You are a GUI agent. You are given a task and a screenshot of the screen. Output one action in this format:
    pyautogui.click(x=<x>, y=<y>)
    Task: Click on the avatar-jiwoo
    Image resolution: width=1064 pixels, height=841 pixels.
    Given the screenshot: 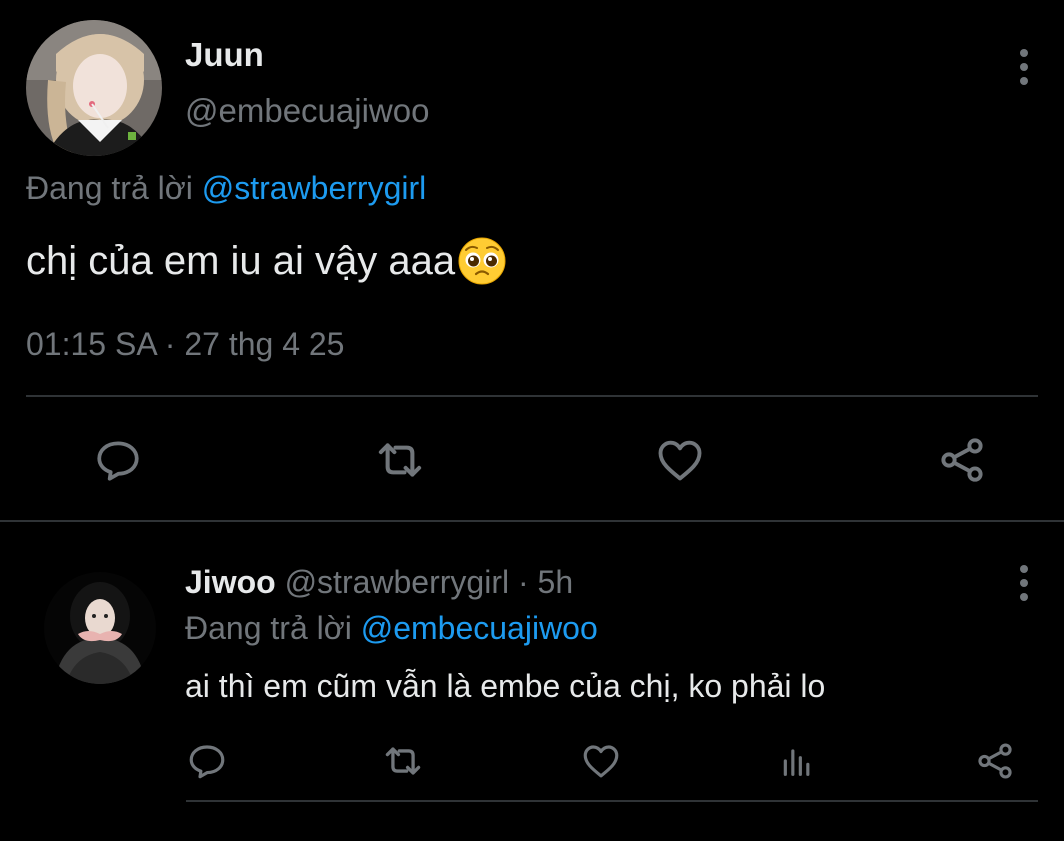 What is the action you would take?
    pyautogui.click(x=100, y=628)
    